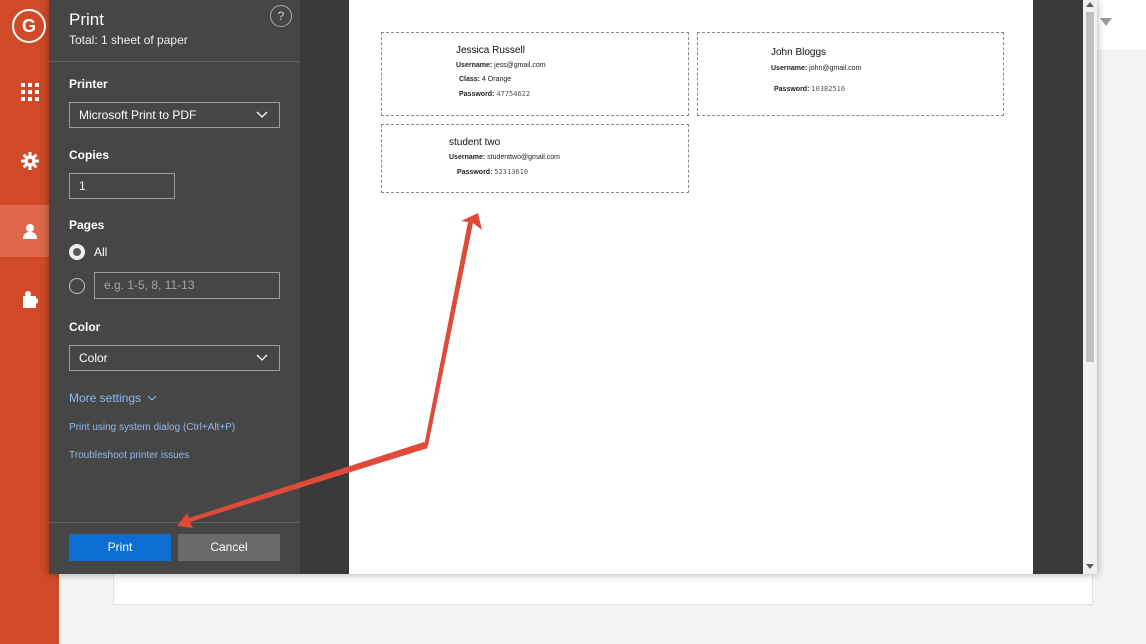  I want to click on username-row: Username: studenttwo@gmail.com, so click(504, 157).